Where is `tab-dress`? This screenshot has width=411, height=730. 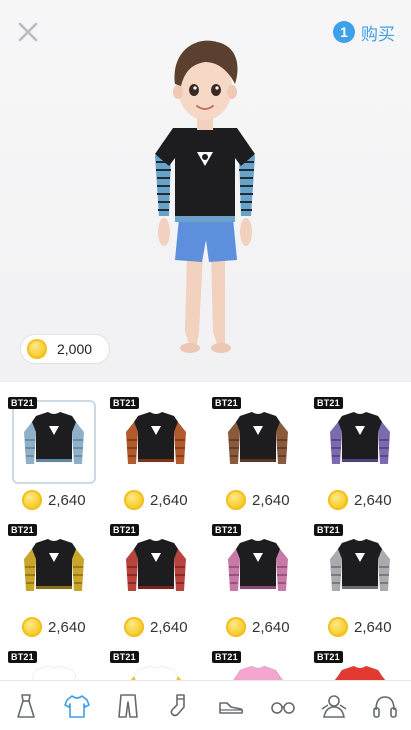 tab-dress is located at coordinates (26, 706).